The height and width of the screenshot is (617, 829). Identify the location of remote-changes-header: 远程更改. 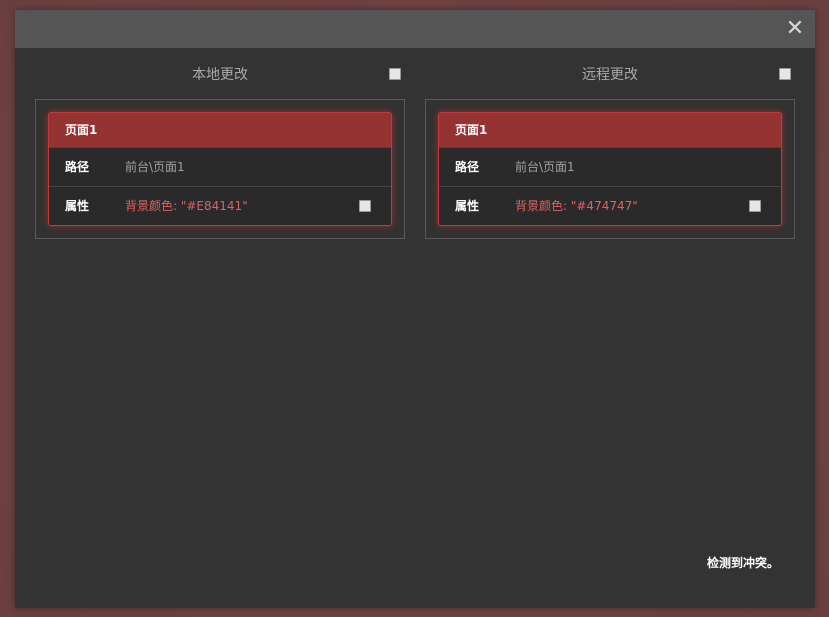
(610, 75).